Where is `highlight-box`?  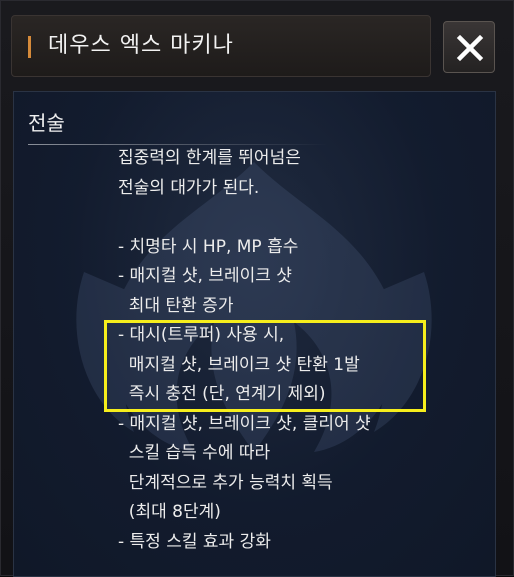
highlight-box is located at coordinates (265, 366).